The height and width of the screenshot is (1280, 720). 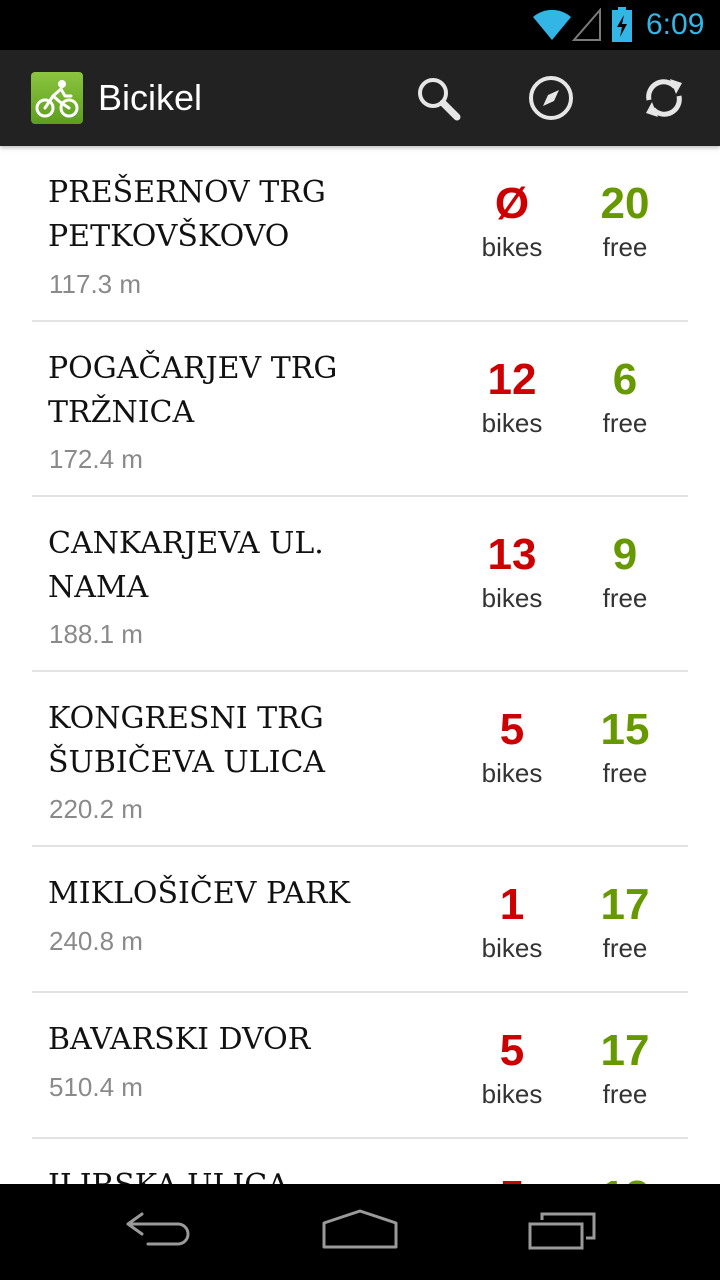 What do you see at coordinates (179, 1039) in the screenshot?
I see `station-name: BAVARSKI DVOR` at bounding box center [179, 1039].